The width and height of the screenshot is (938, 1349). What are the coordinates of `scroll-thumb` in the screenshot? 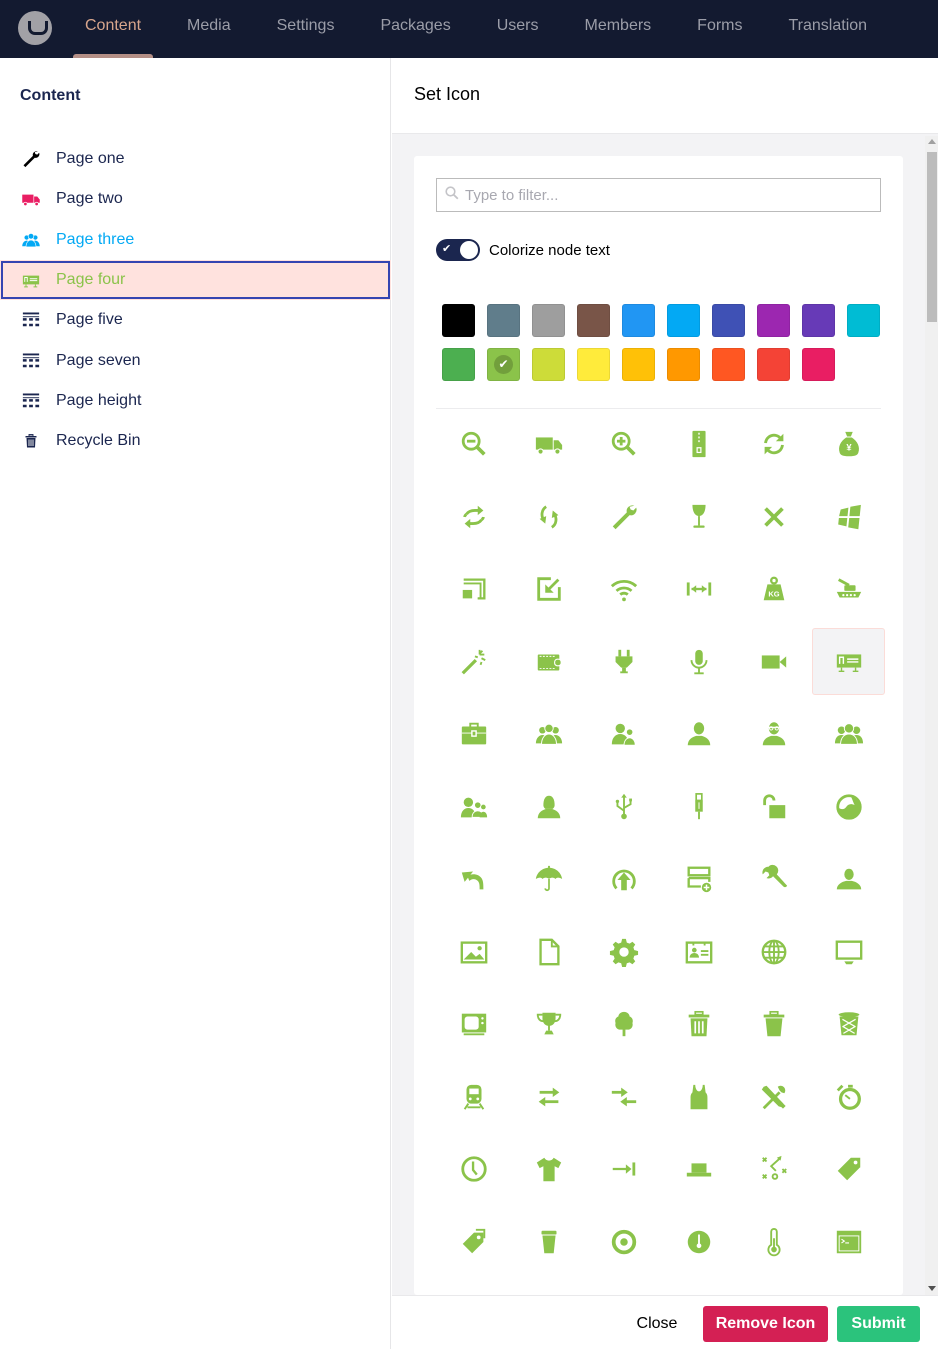 It's located at (932, 237).